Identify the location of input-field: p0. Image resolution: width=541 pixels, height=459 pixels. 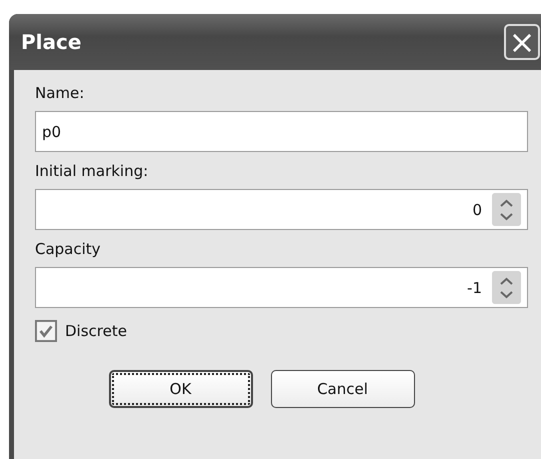
(281, 131).